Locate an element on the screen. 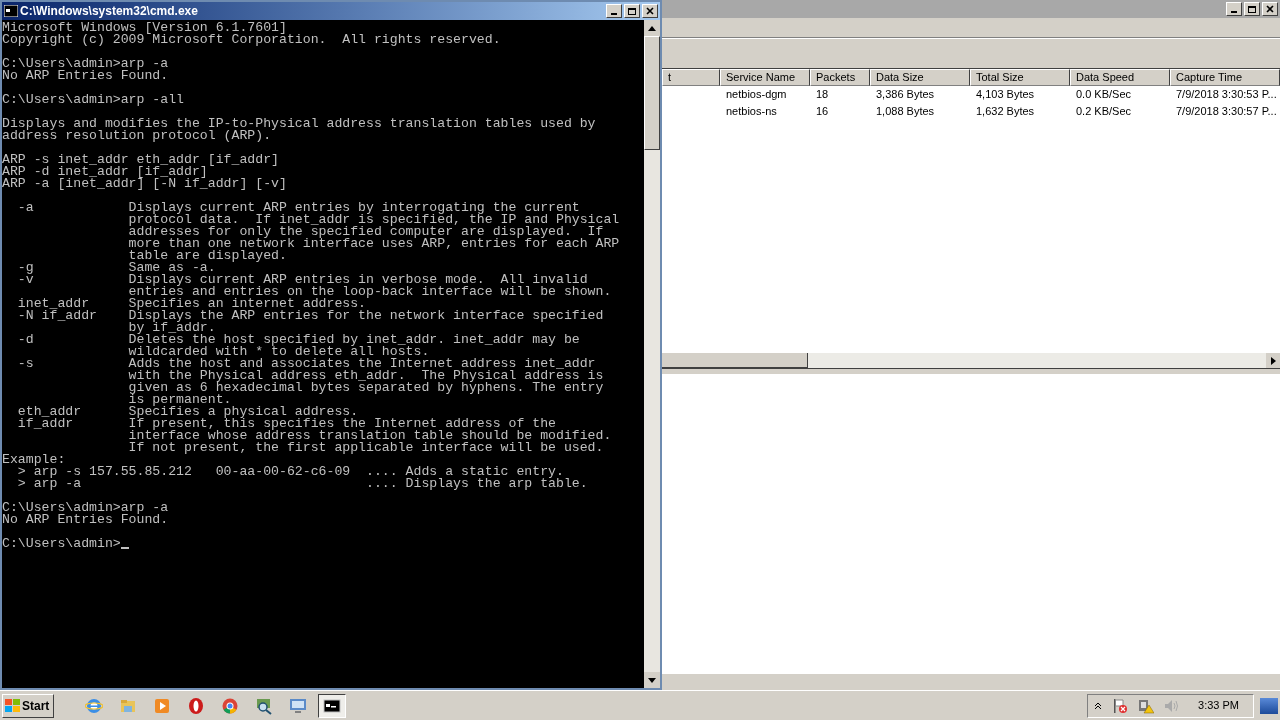  right-arrow-icon is located at coordinates (1273, 360).